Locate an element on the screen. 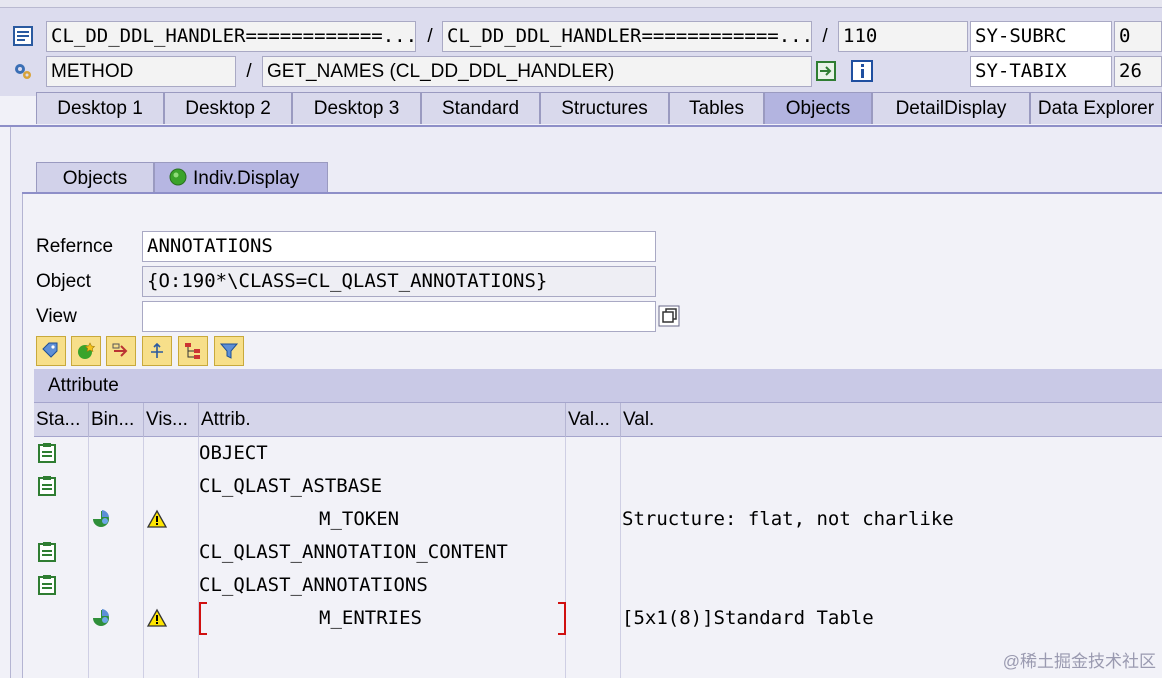  attribute-name: M_TOKEN is located at coordinates (359, 519).